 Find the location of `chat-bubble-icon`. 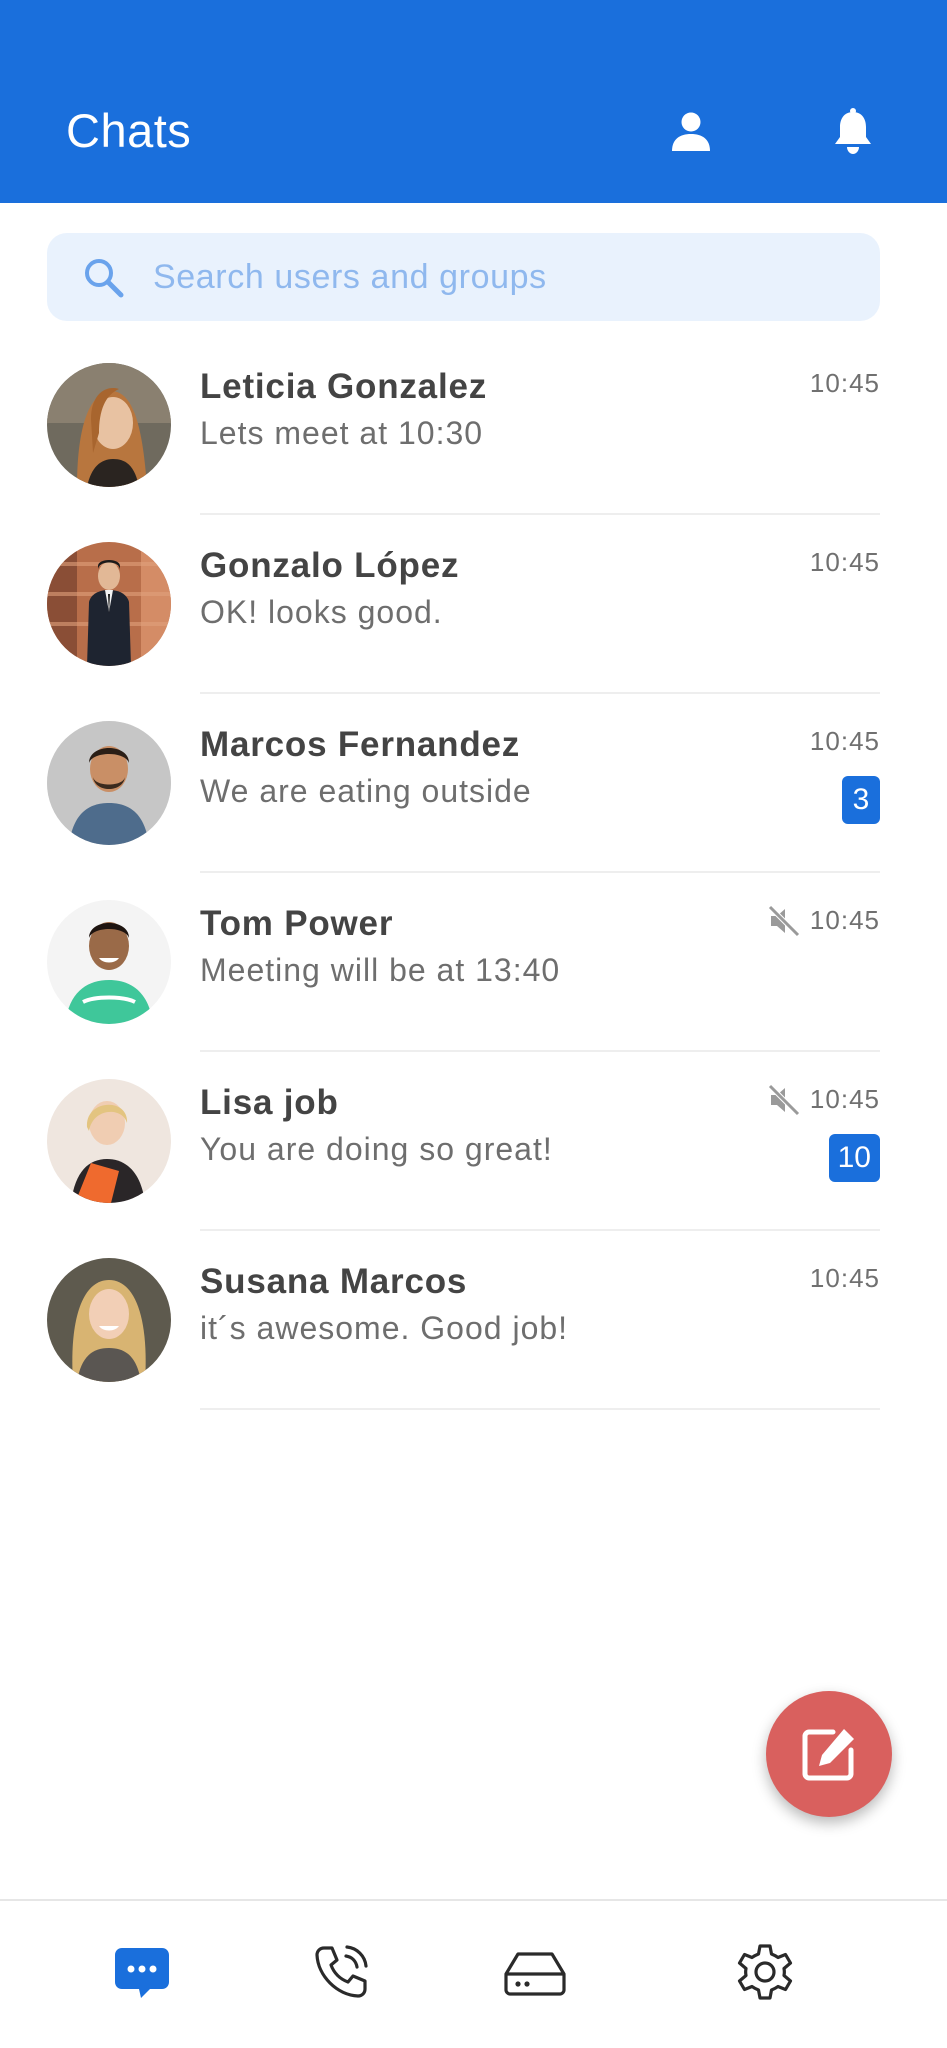

chat-bubble-icon is located at coordinates (142, 1973).